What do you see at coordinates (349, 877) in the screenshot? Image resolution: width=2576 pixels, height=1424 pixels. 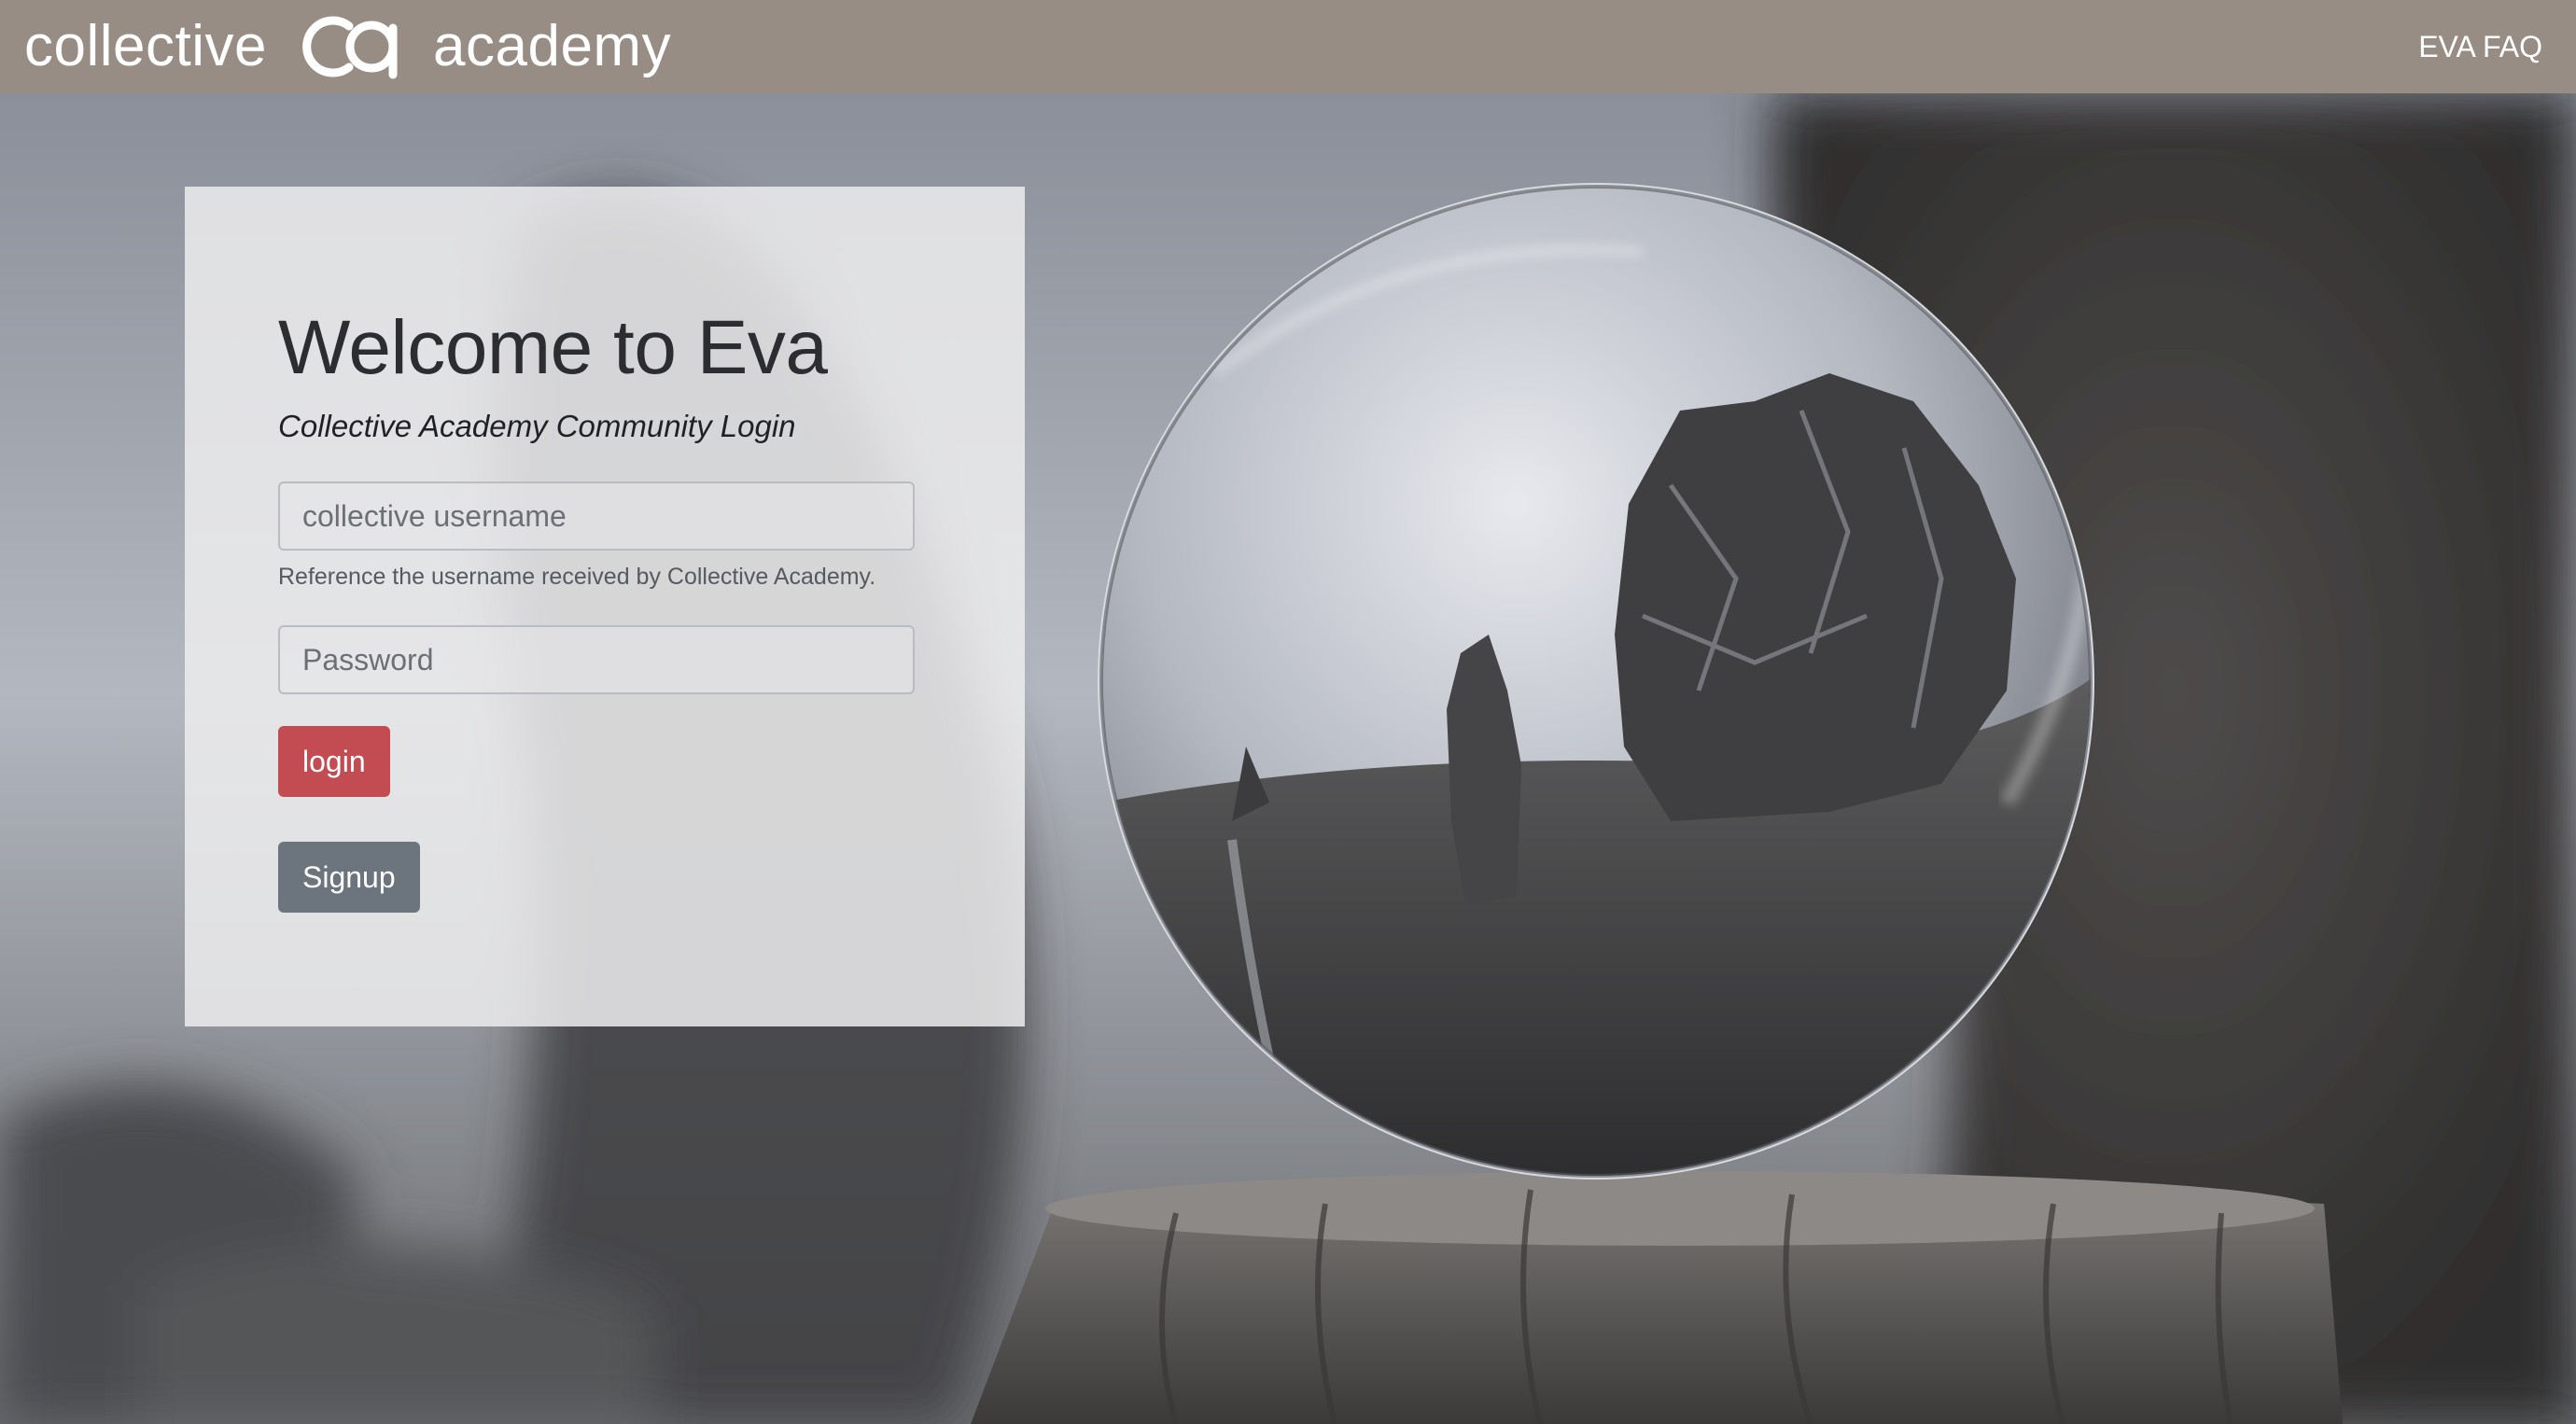 I see `signup-button: Signup` at bounding box center [349, 877].